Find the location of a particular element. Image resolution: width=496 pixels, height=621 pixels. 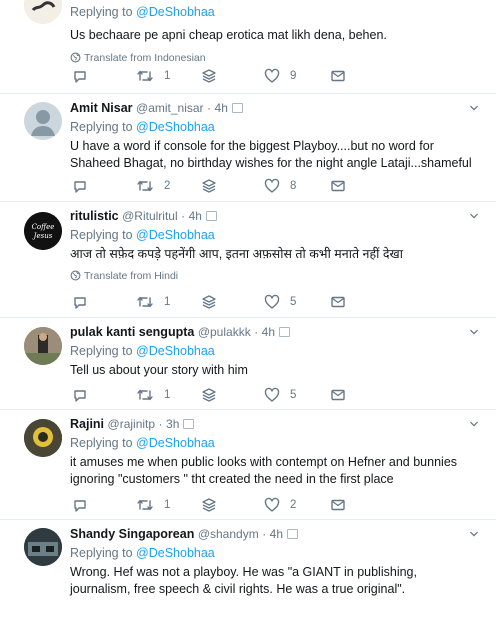

user-handle: @Ritulritul is located at coordinates (150, 216).